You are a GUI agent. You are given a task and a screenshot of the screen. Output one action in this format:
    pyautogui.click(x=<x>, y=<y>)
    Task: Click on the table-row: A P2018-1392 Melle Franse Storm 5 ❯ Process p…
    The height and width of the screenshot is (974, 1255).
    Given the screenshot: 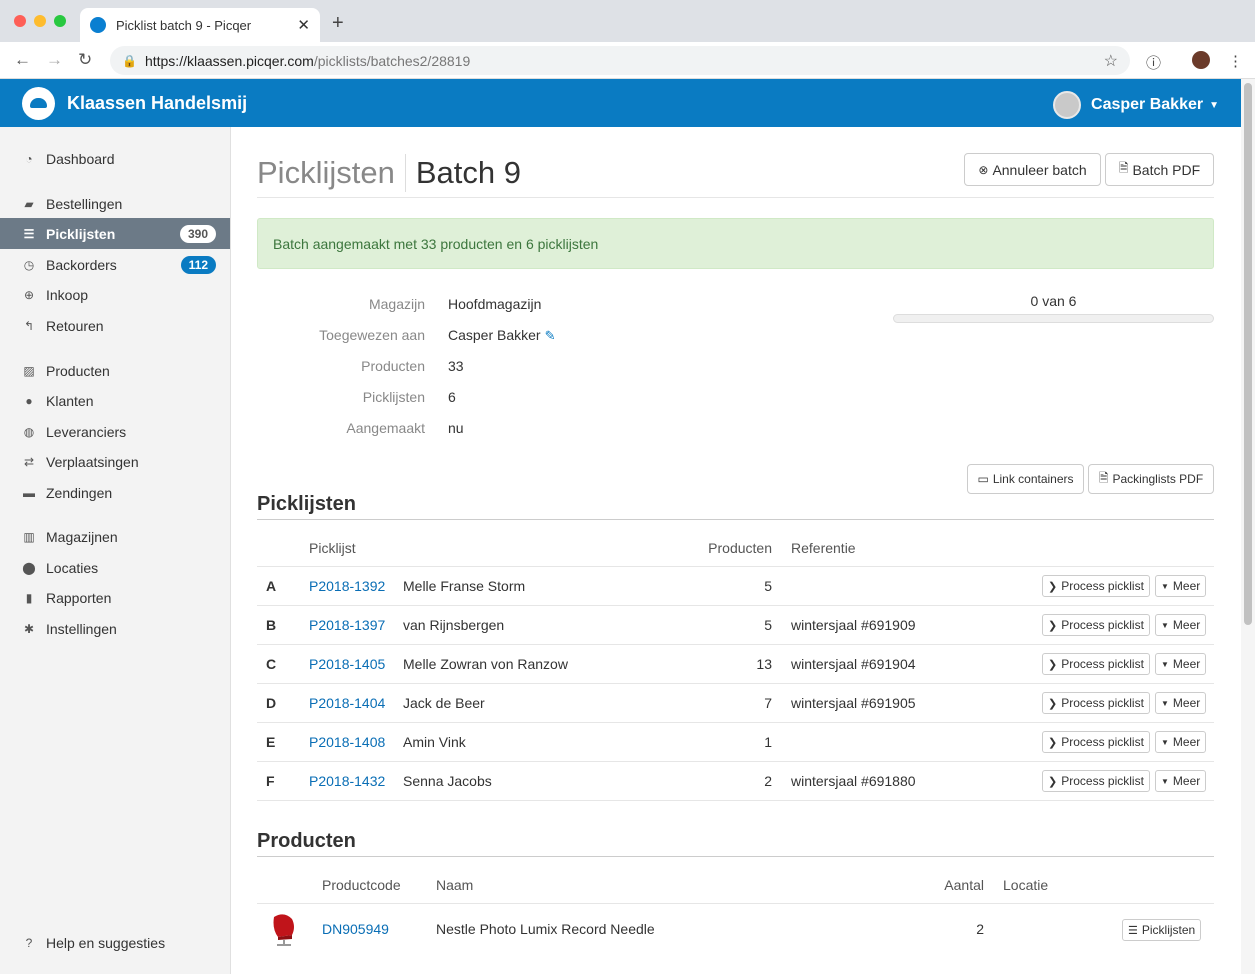 What is the action you would take?
    pyautogui.click(x=735, y=585)
    